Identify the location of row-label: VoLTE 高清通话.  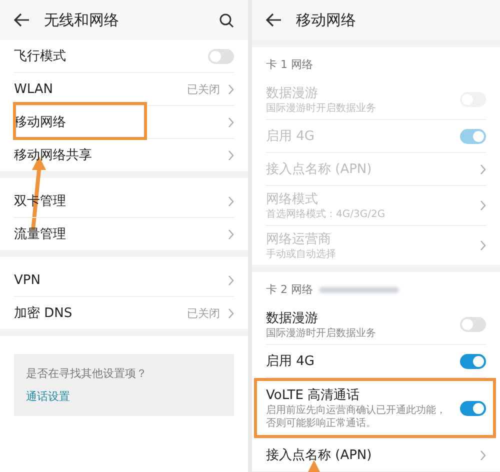
(313, 395).